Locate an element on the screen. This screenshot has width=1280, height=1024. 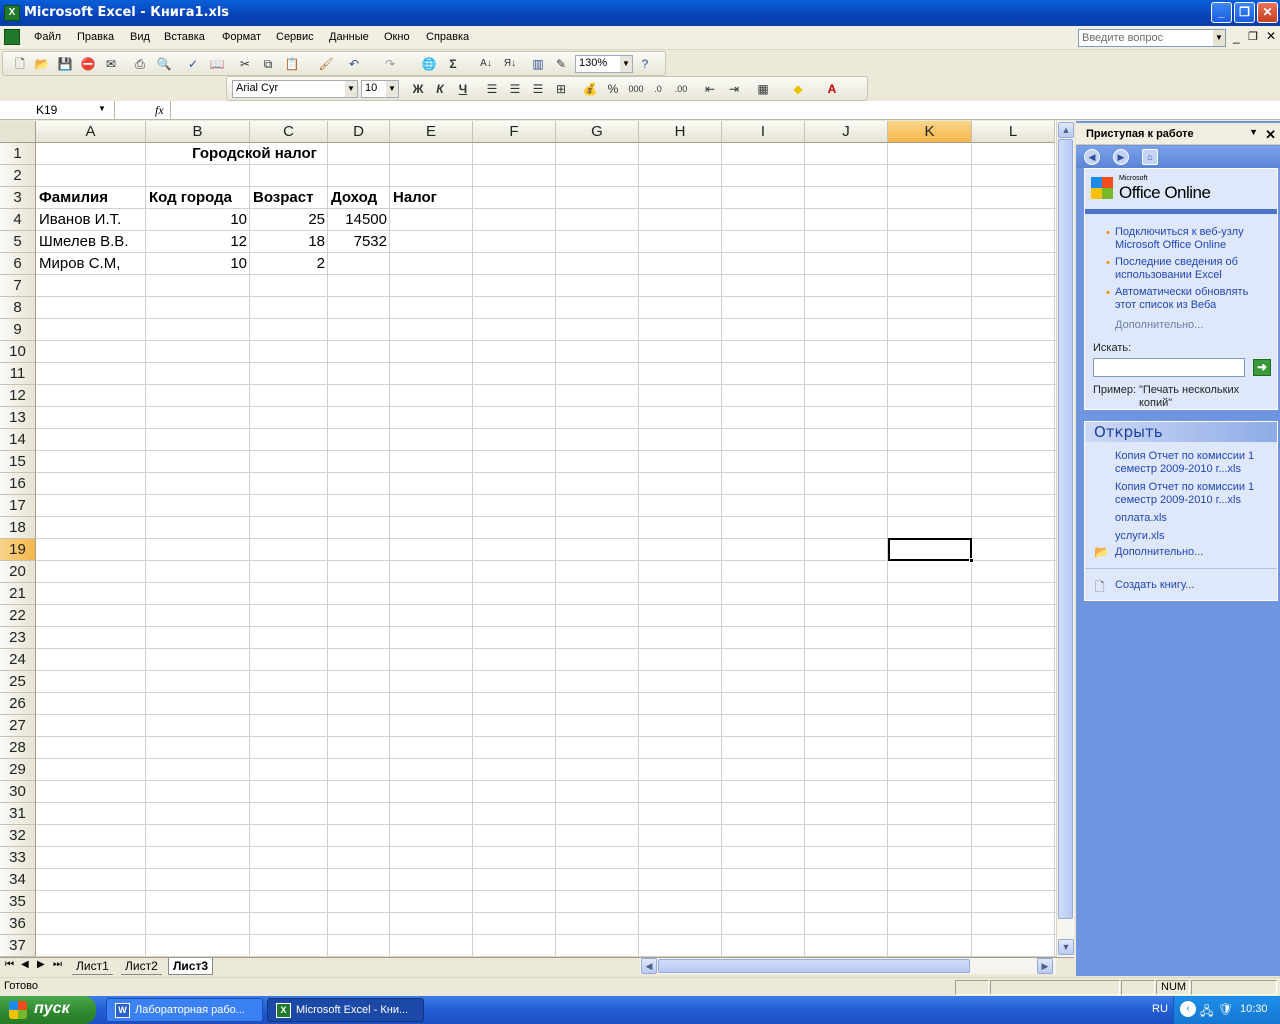
cell-city-code: 12 is located at coordinates (198, 242).